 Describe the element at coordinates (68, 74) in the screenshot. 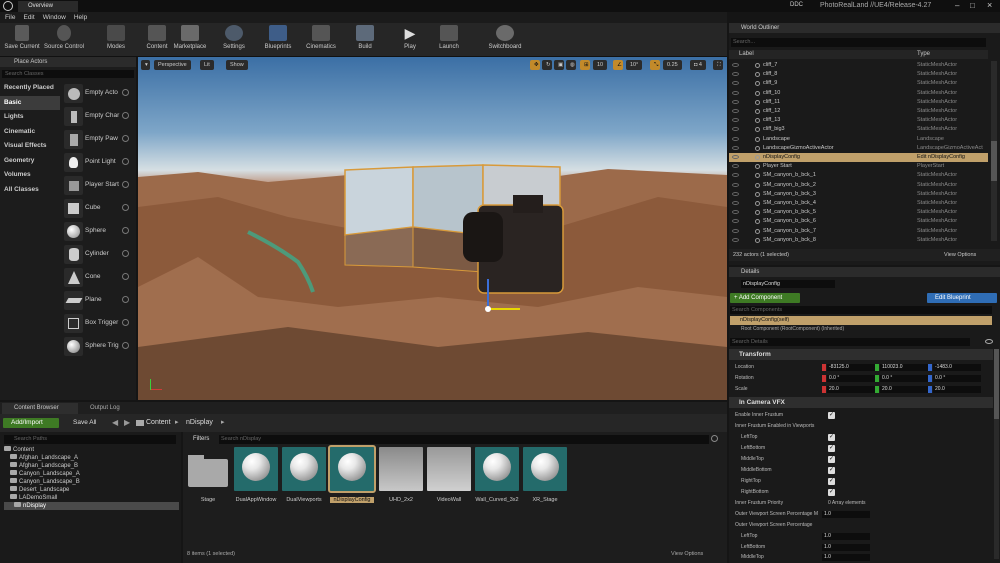

I see `search-classes-input: Search Classes` at that location.